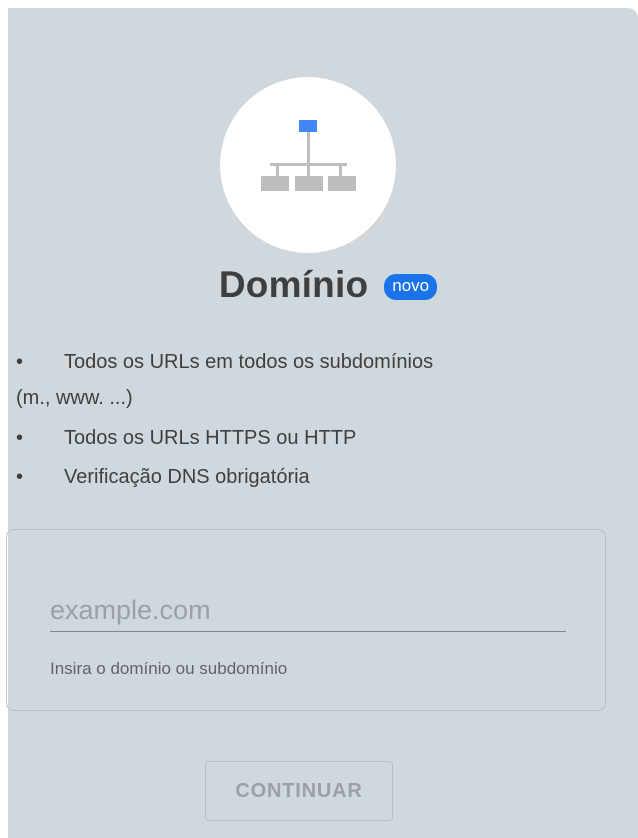 This screenshot has width=638, height=838. I want to click on new-badge: novo, so click(411, 287).